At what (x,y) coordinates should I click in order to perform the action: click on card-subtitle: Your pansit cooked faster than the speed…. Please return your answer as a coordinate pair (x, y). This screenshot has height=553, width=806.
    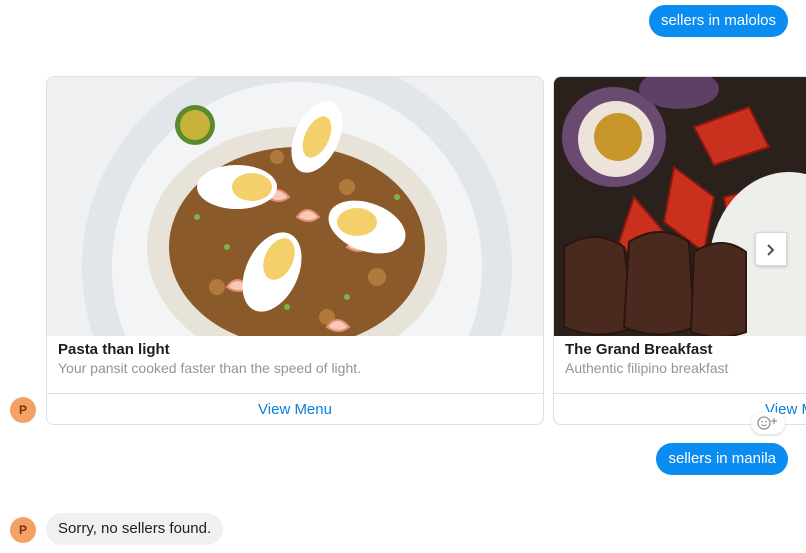
    Looking at the image, I should click on (210, 368).